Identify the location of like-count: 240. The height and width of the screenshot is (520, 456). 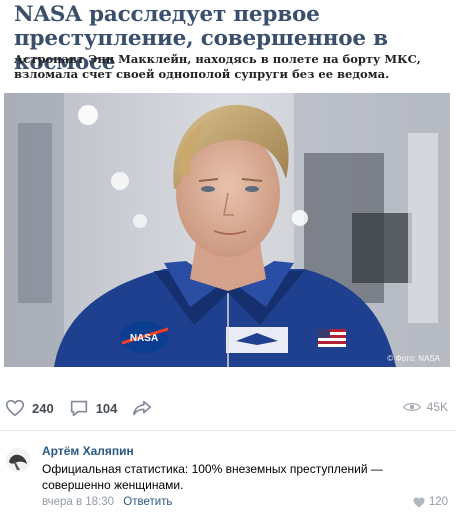
(43, 408).